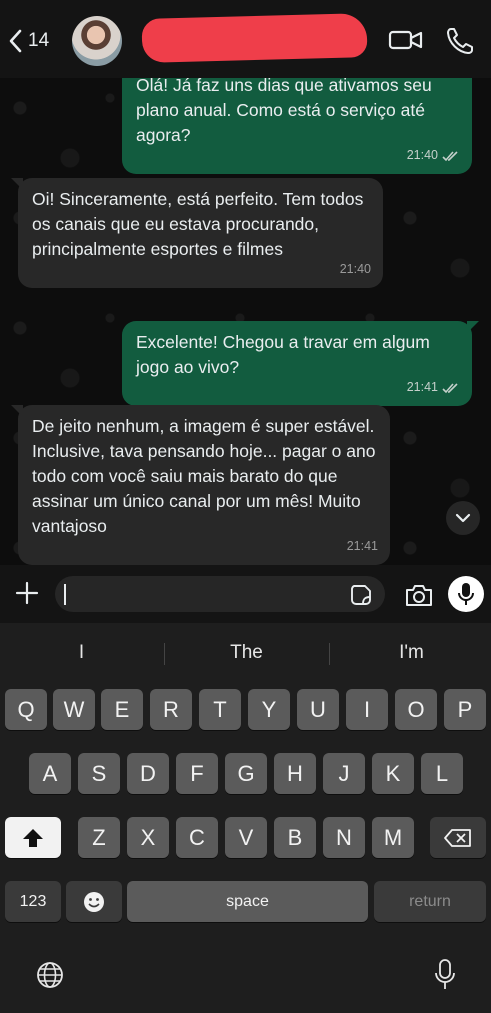  I want to click on key-w: W, so click(74, 709).